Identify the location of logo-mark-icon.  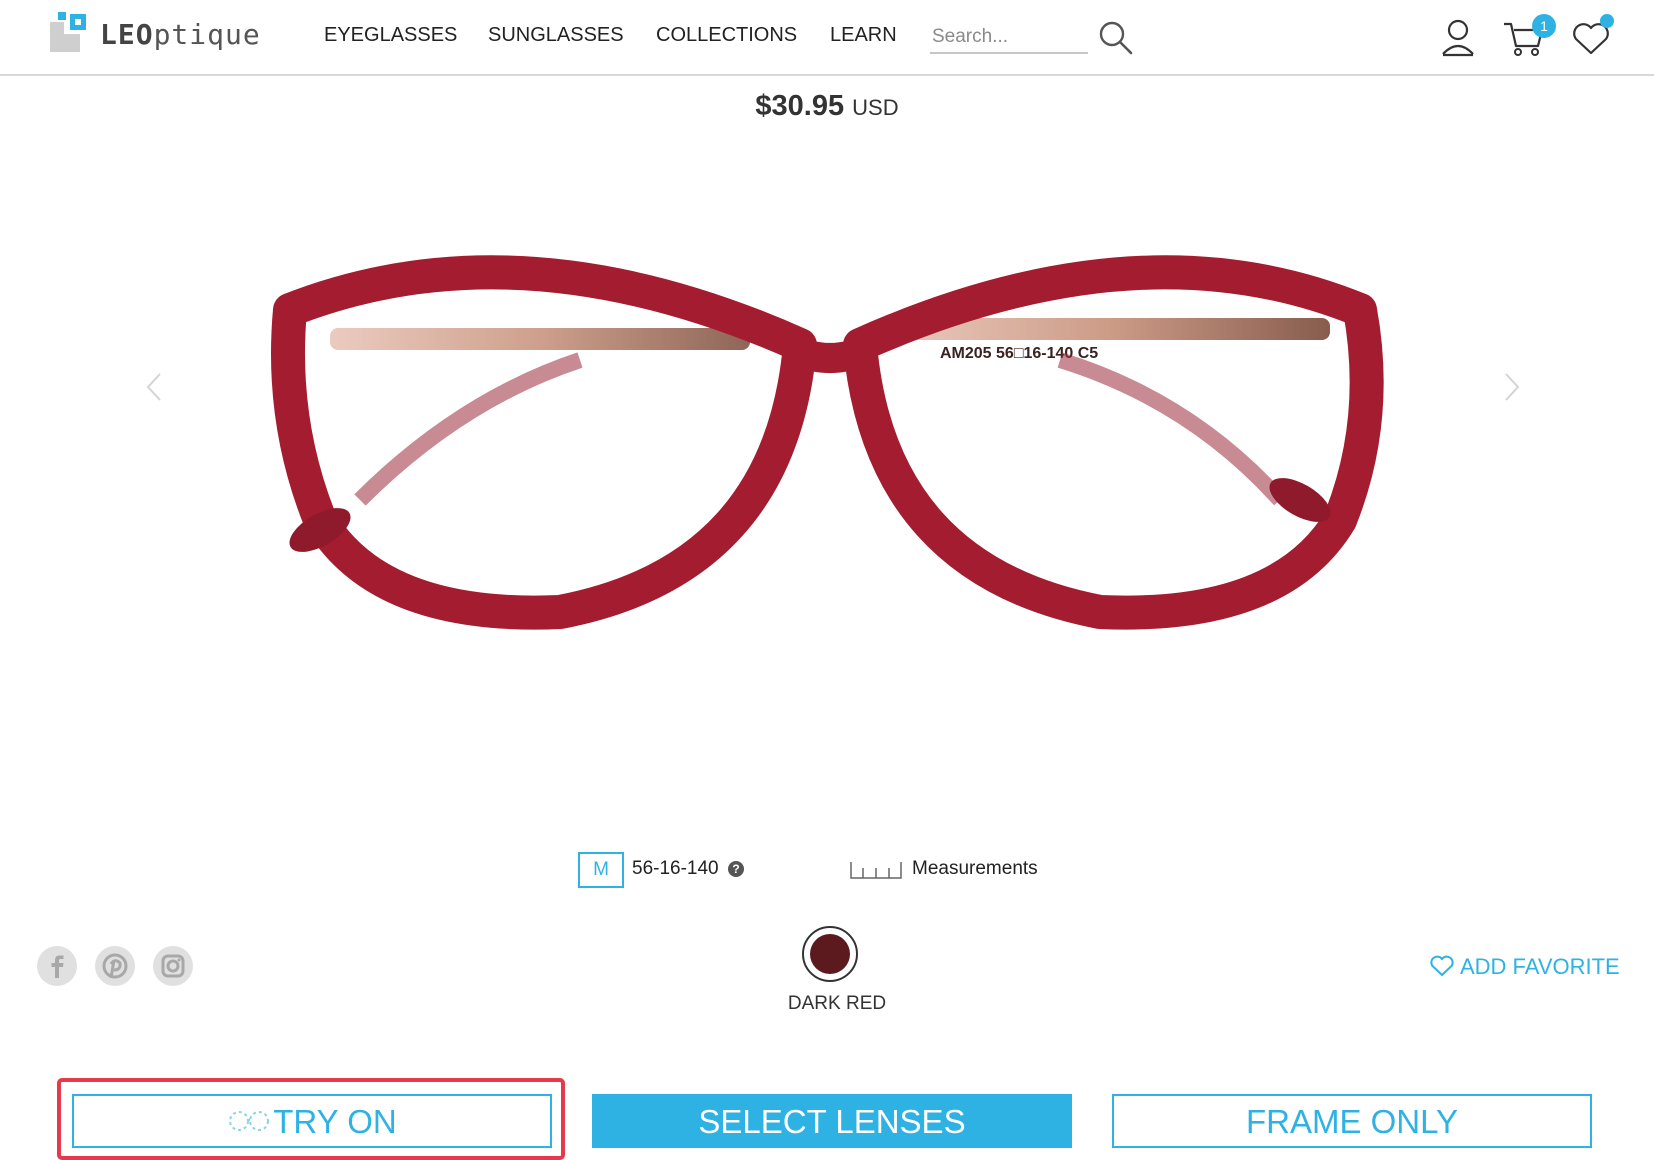
(68, 32).